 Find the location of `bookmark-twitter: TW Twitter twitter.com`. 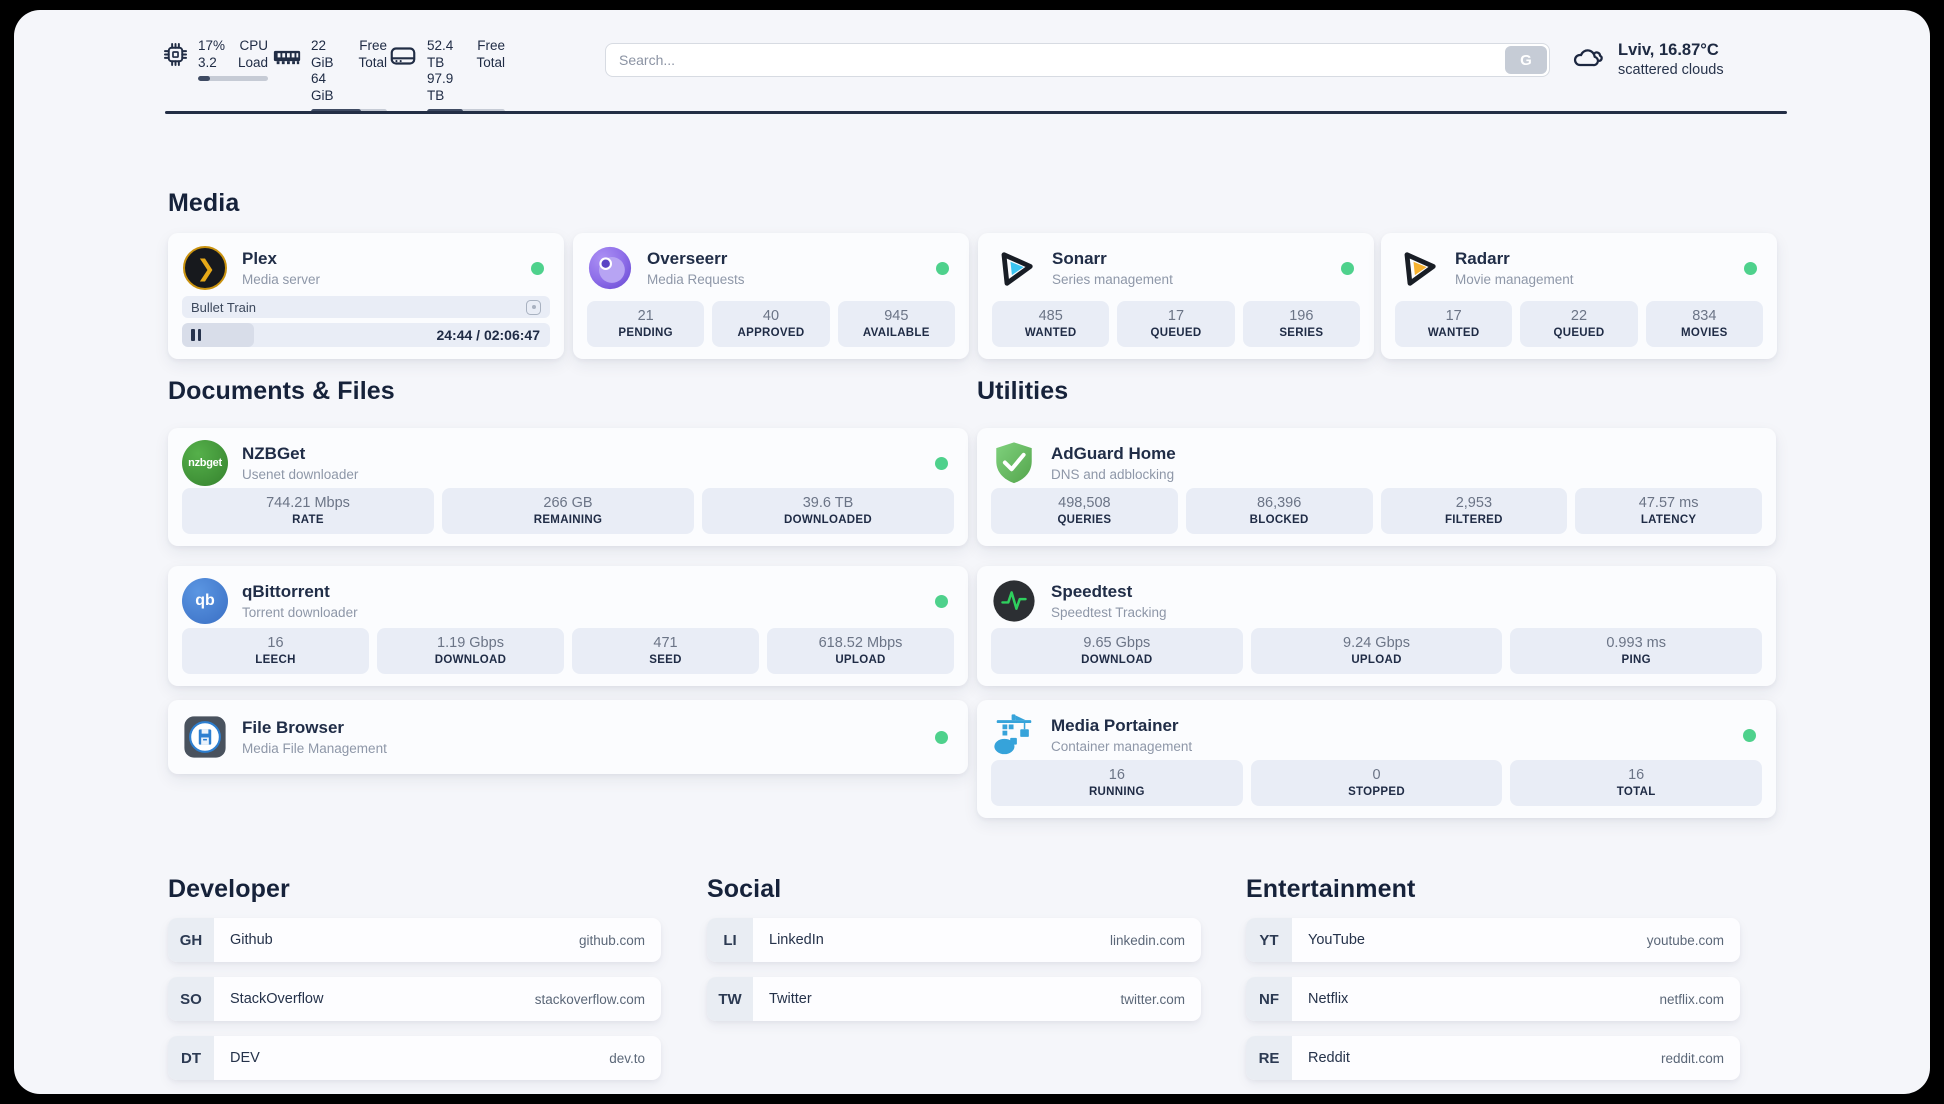

bookmark-twitter: TW Twitter twitter.com is located at coordinates (954, 999).